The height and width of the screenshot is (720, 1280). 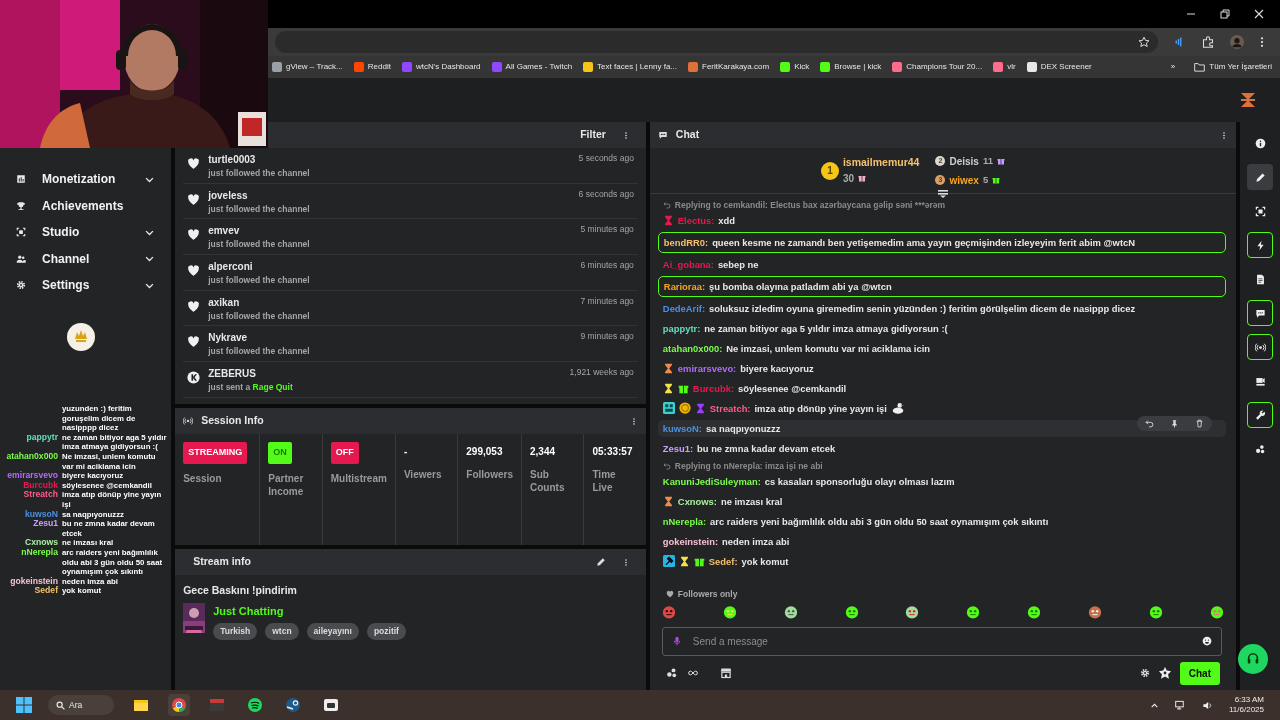 What do you see at coordinates (34, 580) in the screenshot?
I see `chat-username: gokeinstein` at bounding box center [34, 580].